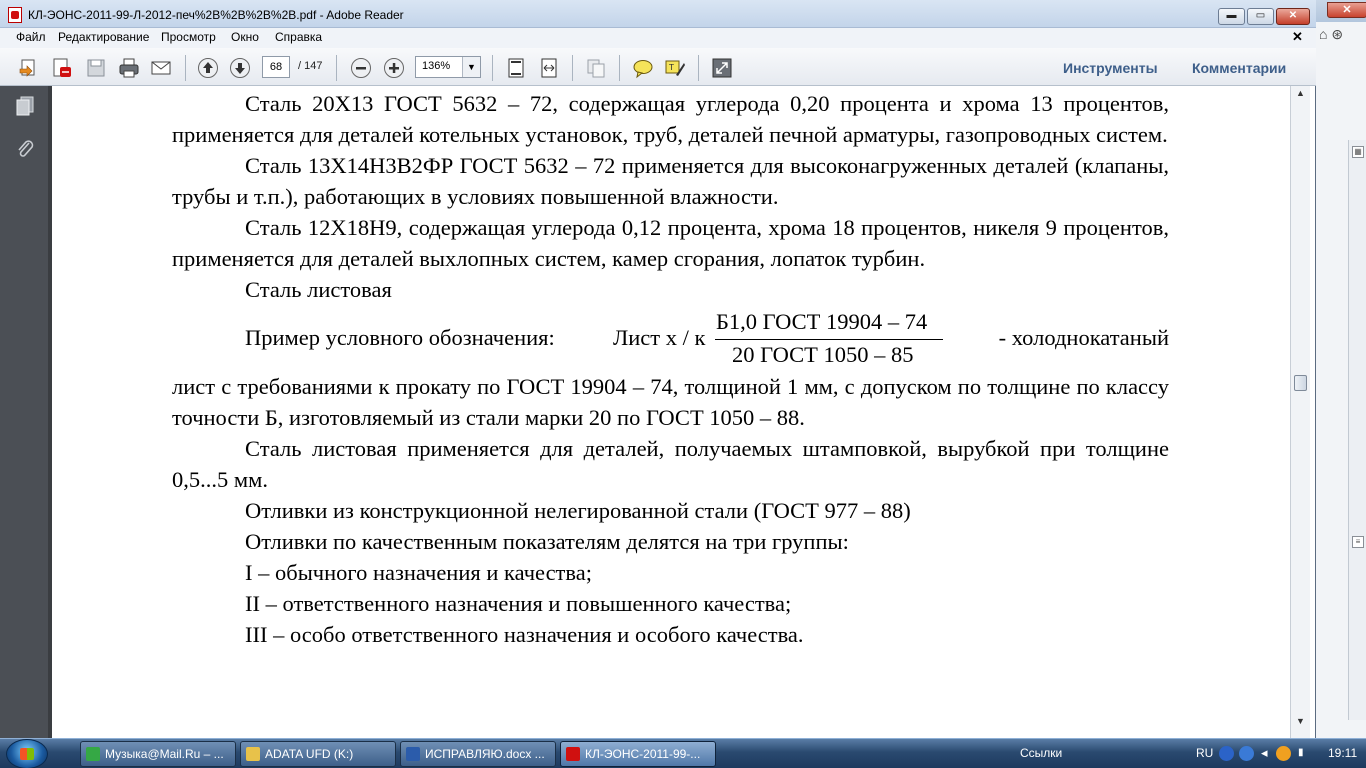 This screenshot has height=768, width=1366. I want to click on print-icon, so click(129, 68).